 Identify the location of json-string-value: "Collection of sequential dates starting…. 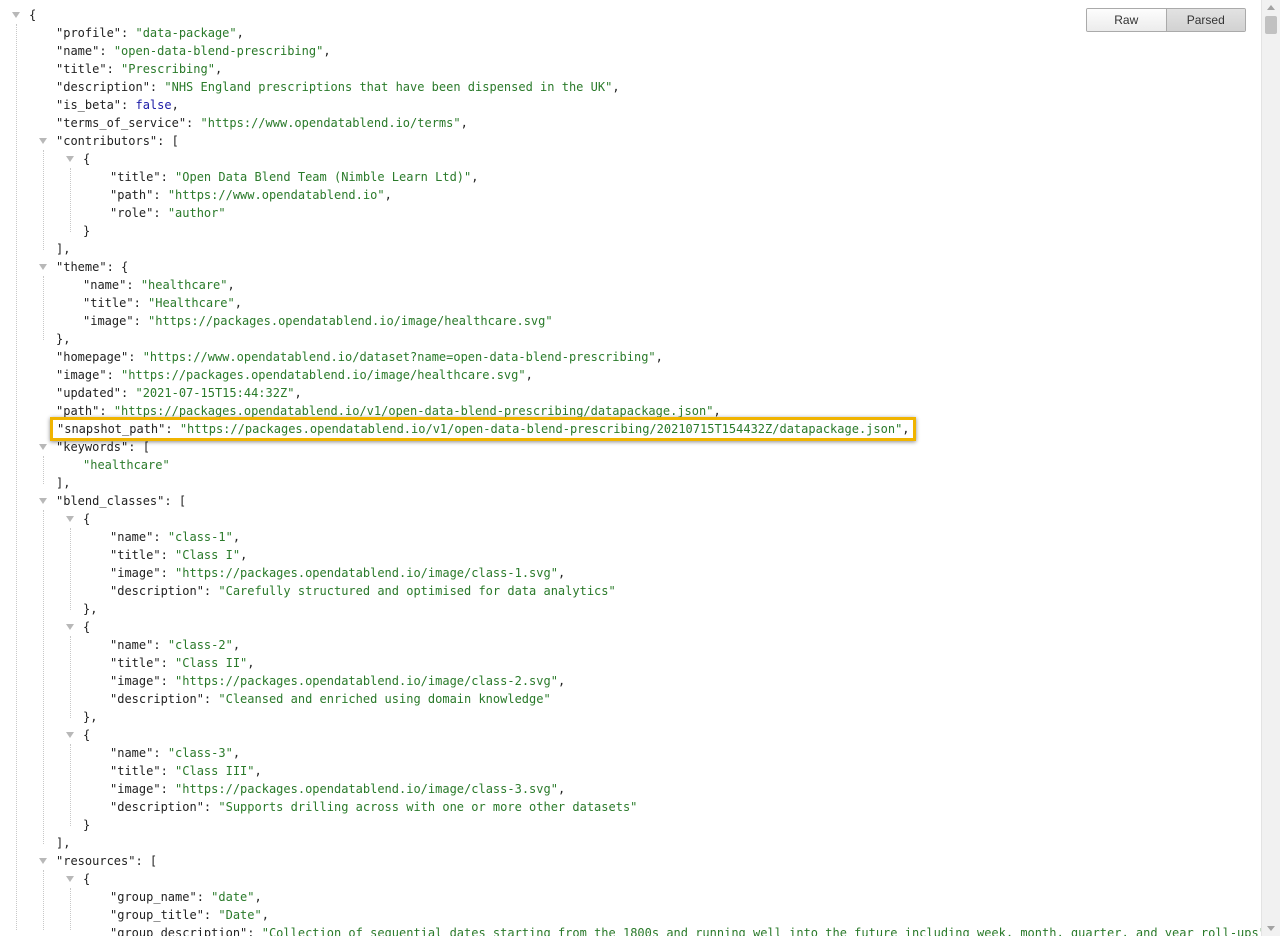
(761, 931).